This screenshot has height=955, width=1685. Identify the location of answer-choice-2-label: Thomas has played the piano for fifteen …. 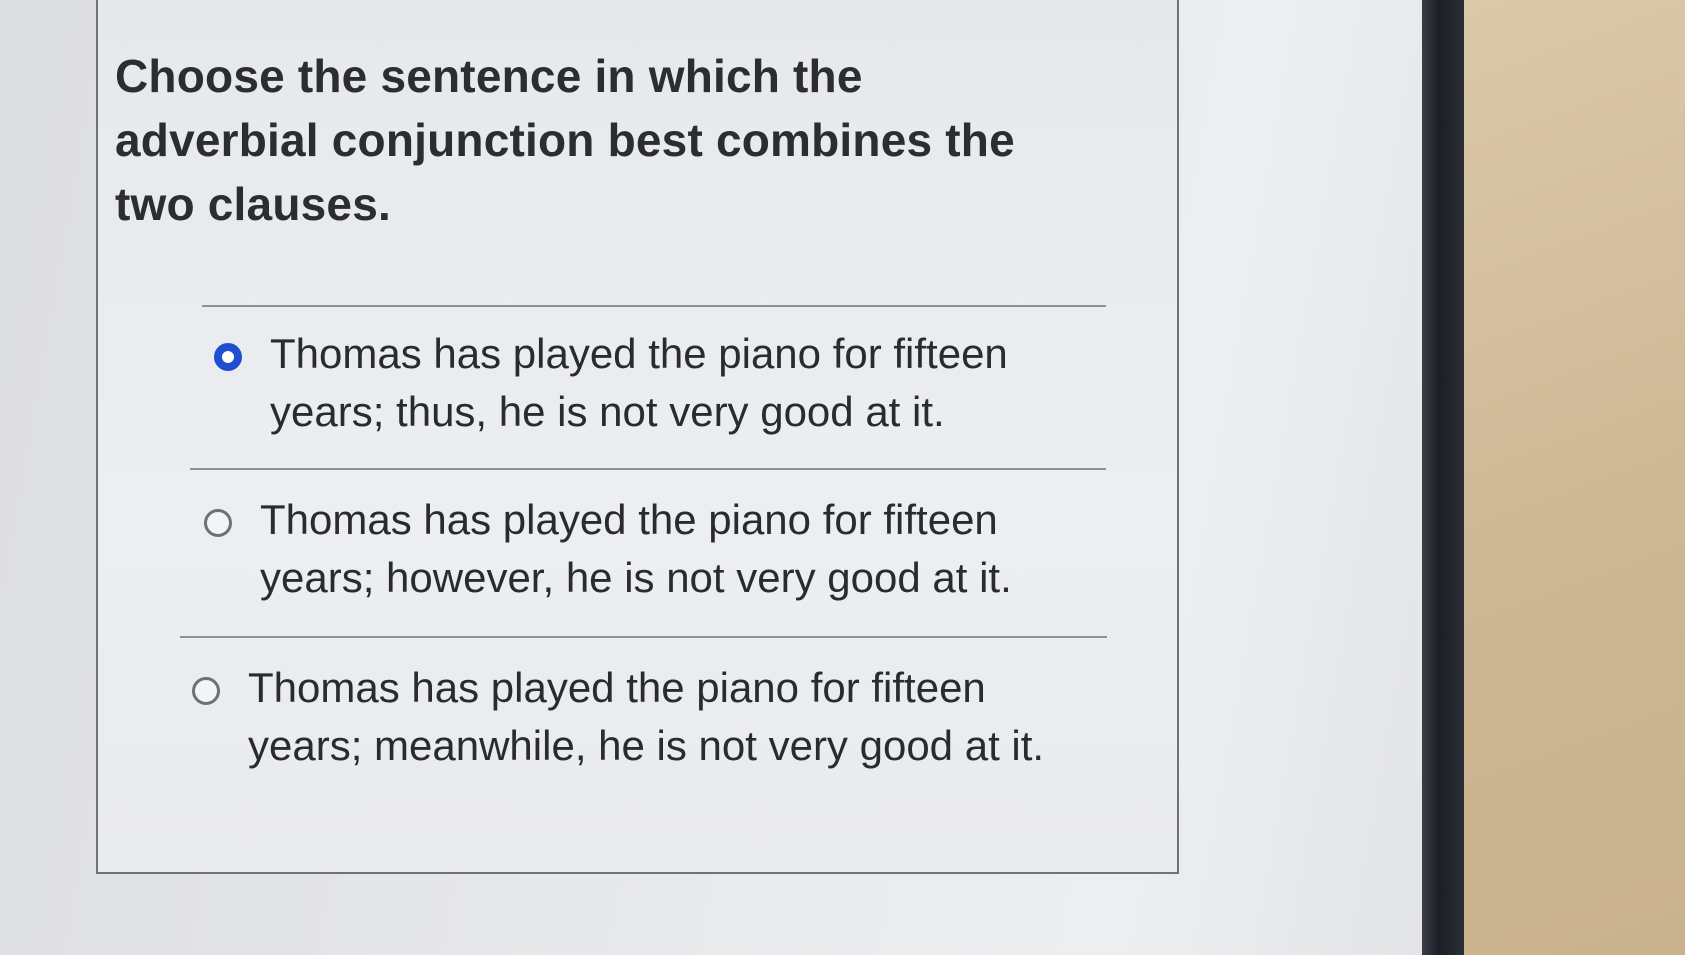
(636, 548).